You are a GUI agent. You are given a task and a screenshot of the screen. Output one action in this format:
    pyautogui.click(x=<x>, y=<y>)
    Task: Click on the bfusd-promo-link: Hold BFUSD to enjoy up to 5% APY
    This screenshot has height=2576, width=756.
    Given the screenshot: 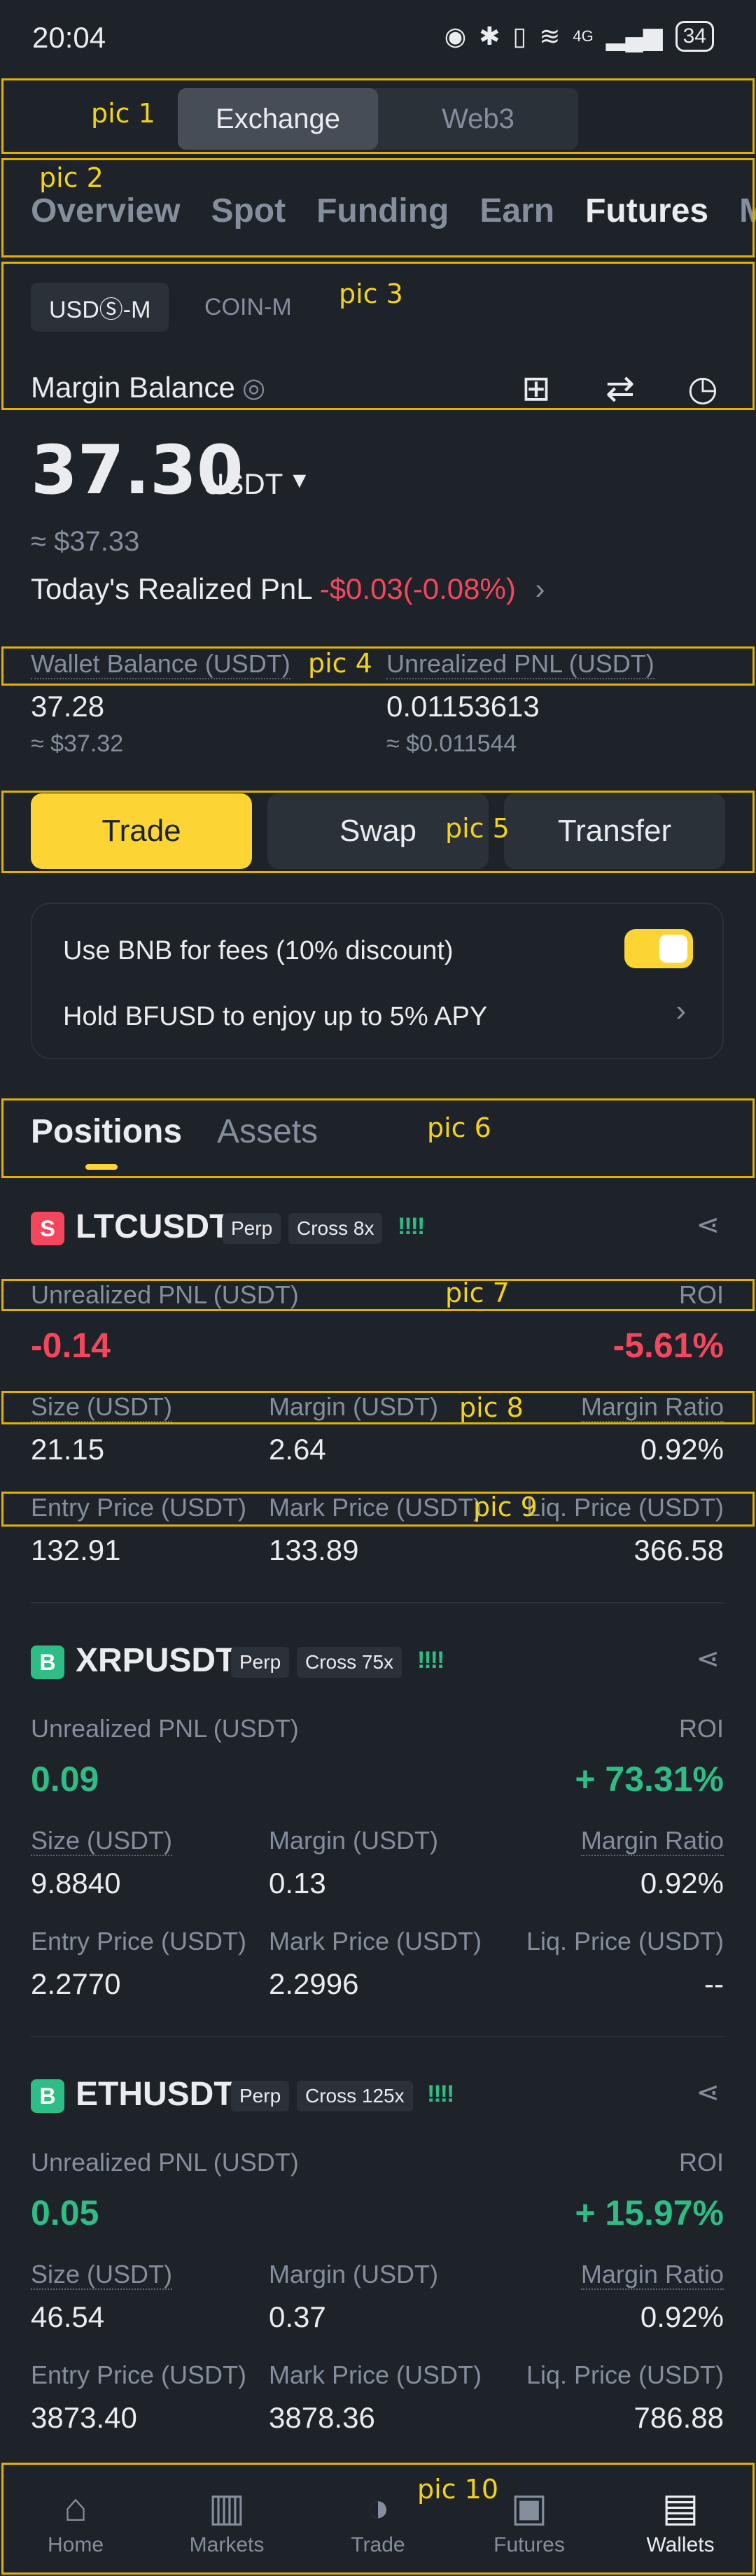 What is the action you would take?
    pyautogui.click(x=275, y=1017)
    